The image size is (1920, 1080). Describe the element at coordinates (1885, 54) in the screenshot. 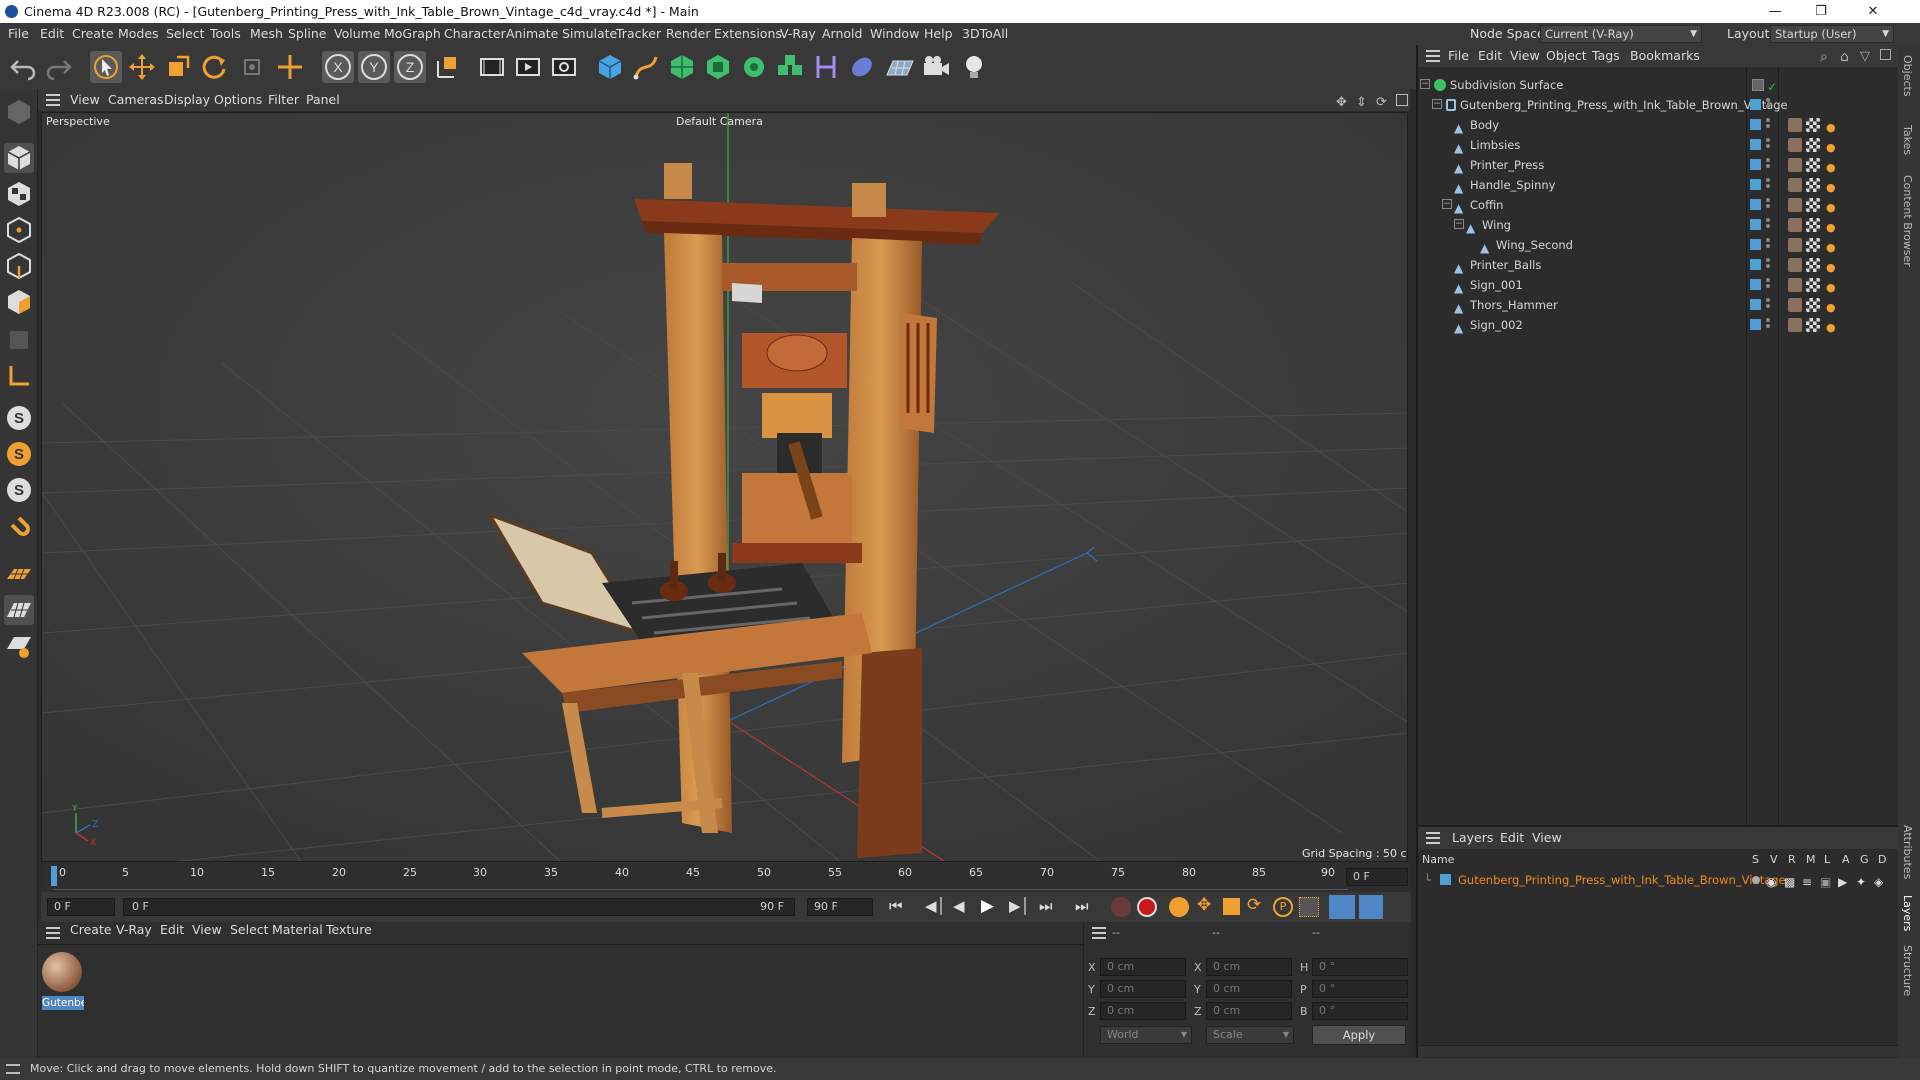

I see `new-window-icon` at that location.